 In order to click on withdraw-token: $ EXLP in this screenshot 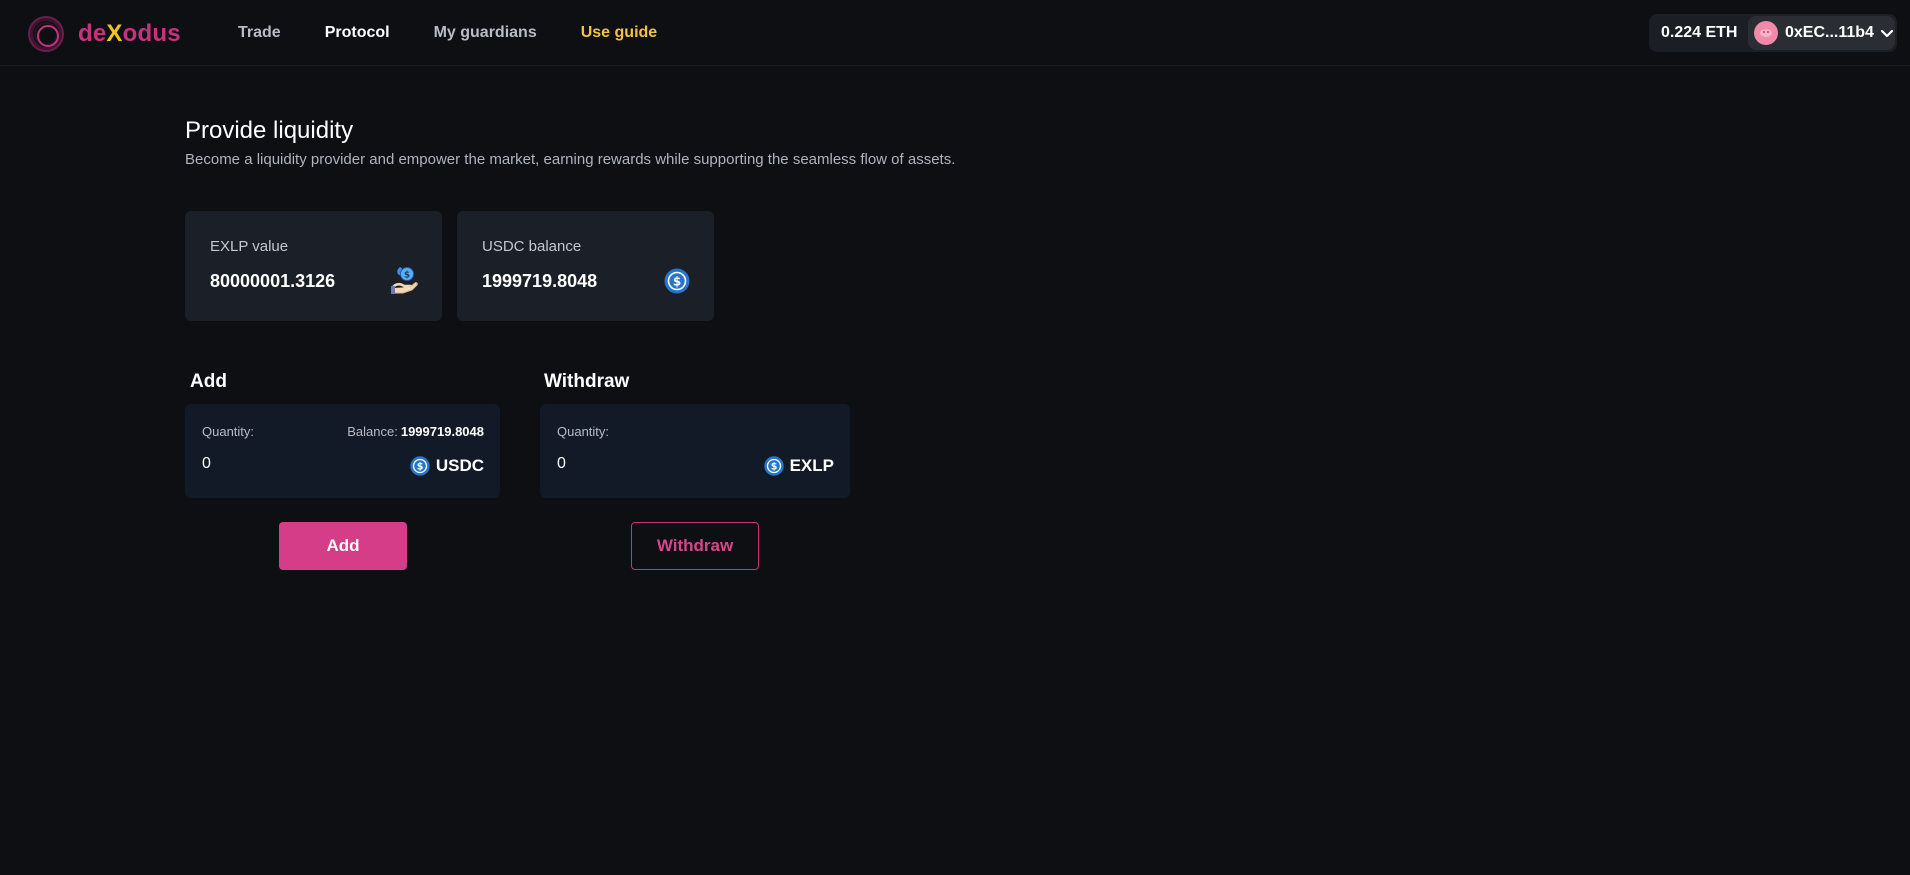, I will do `click(798, 466)`.